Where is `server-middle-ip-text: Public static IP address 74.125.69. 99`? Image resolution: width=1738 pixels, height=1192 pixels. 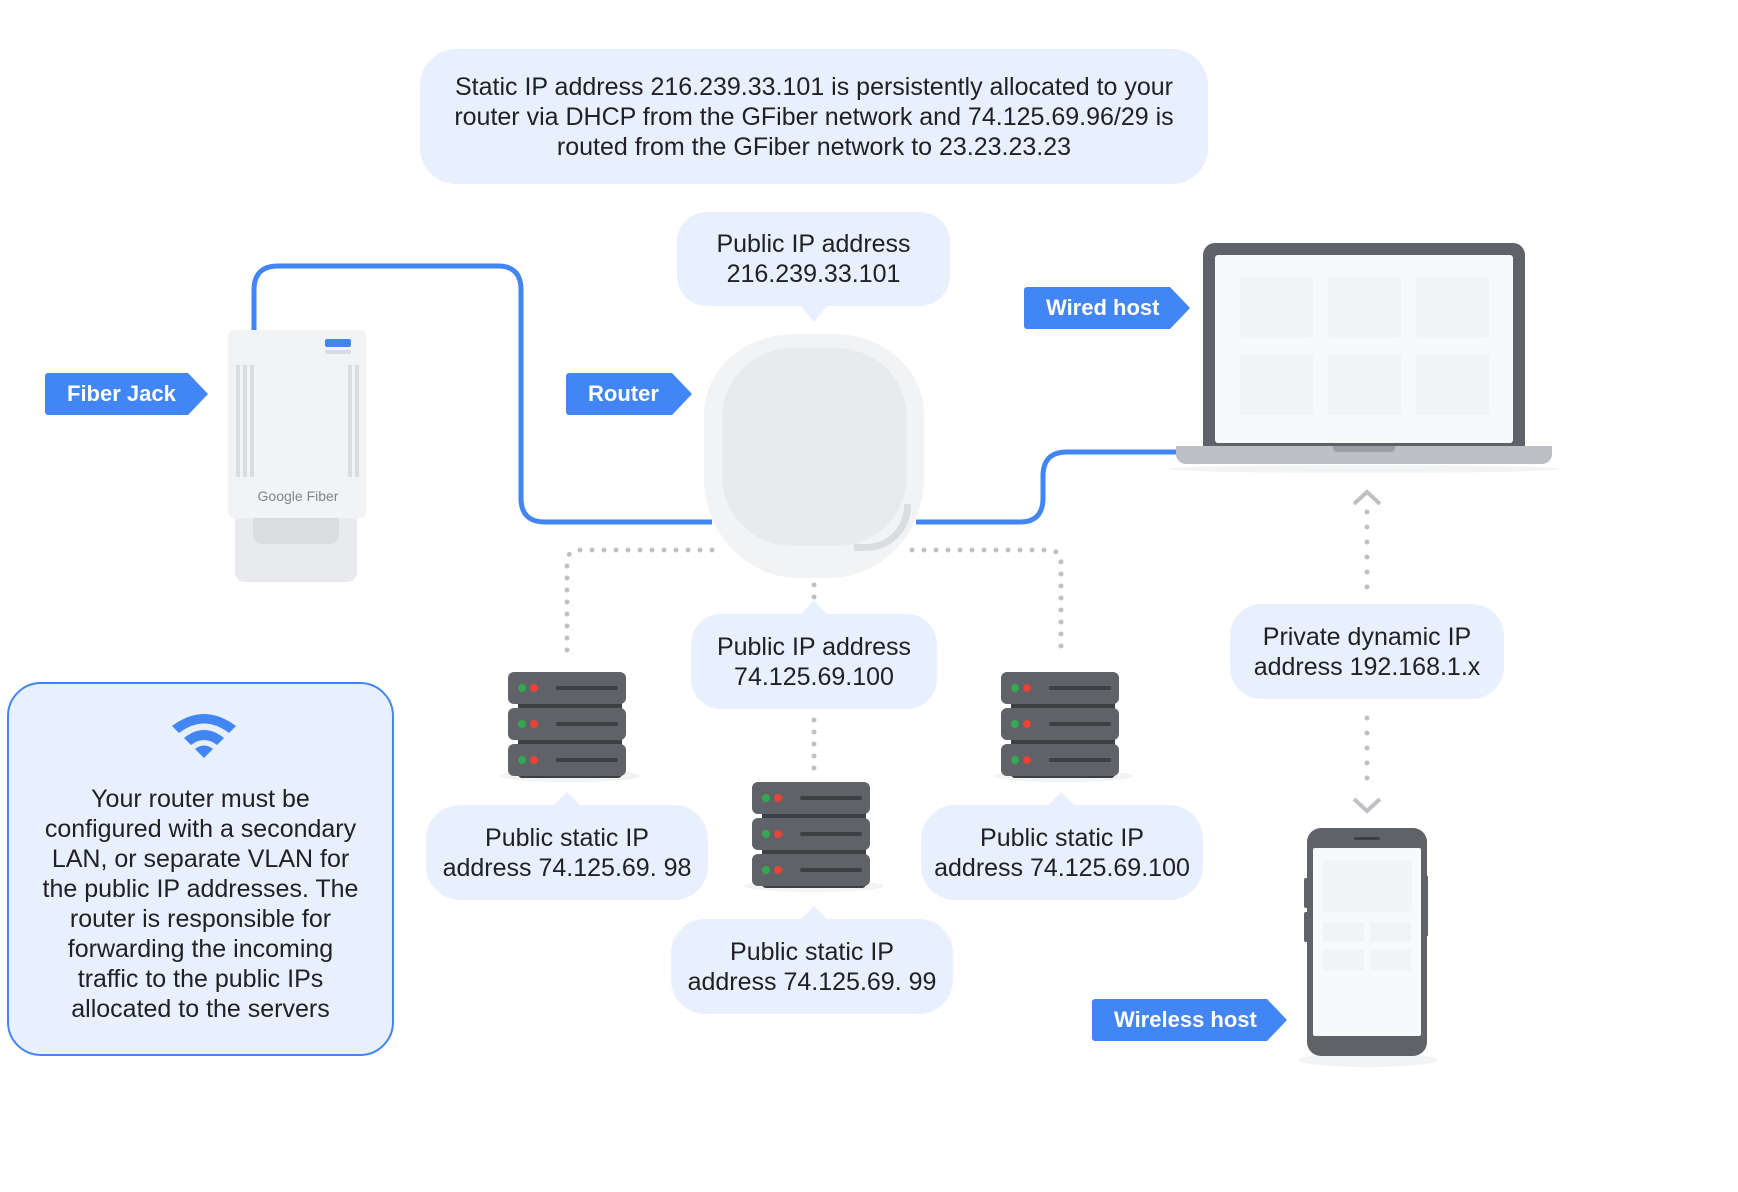
server-middle-ip-text: Public static IP address 74.125.69. 99 is located at coordinates (812, 966).